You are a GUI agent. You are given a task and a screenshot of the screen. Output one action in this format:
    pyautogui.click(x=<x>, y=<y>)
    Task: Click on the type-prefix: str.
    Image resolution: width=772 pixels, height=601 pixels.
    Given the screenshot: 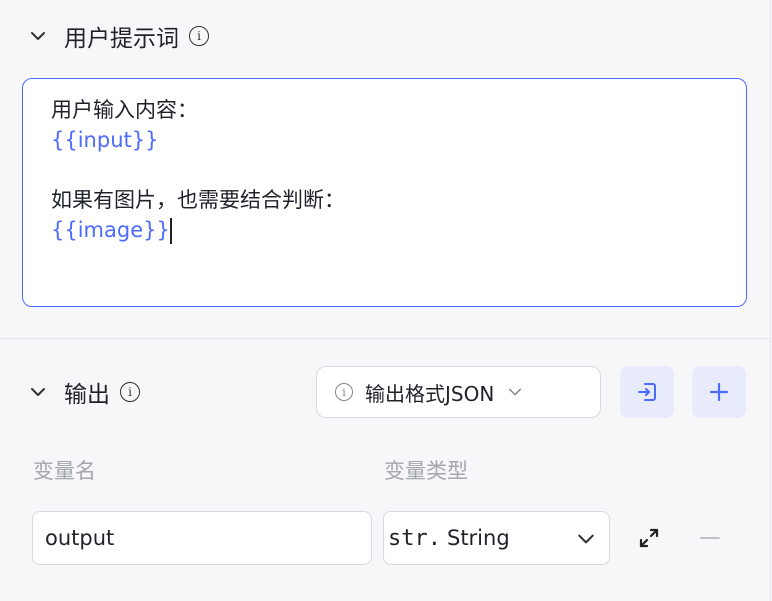 What is the action you would take?
    pyautogui.click(x=414, y=538)
    